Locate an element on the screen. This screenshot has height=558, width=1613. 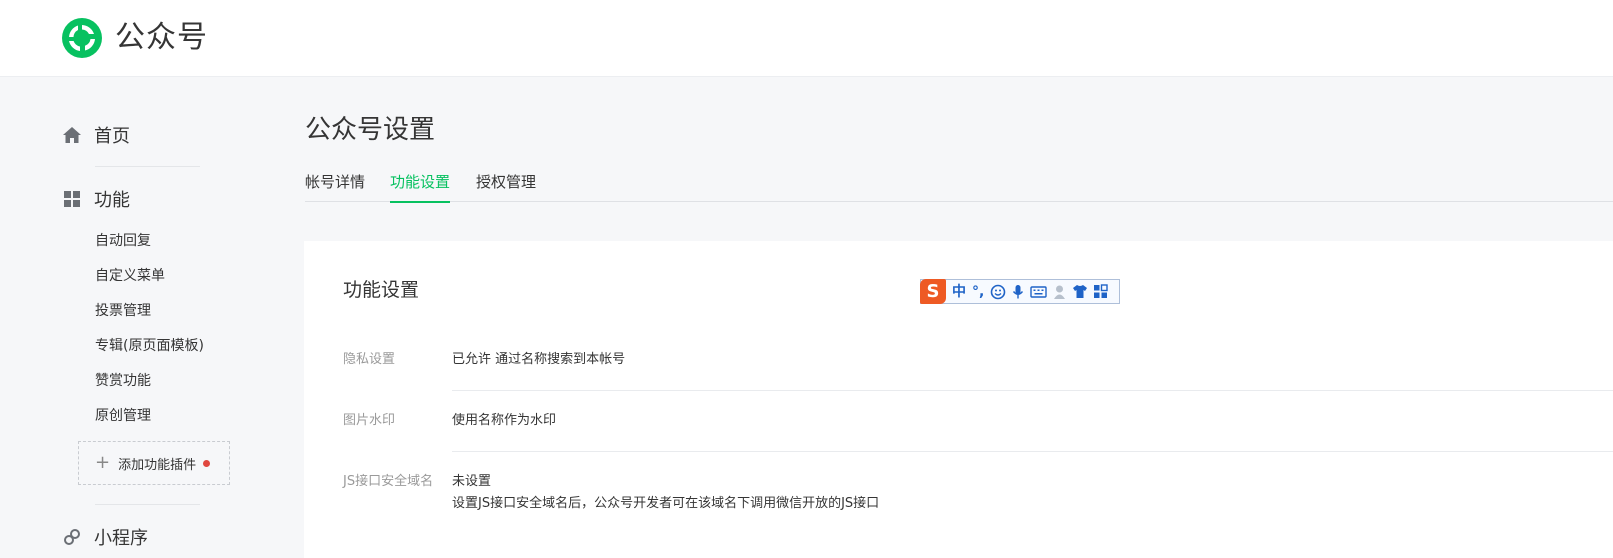
image-watermark-label: 图片水印 is located at coordinates (369, 420).